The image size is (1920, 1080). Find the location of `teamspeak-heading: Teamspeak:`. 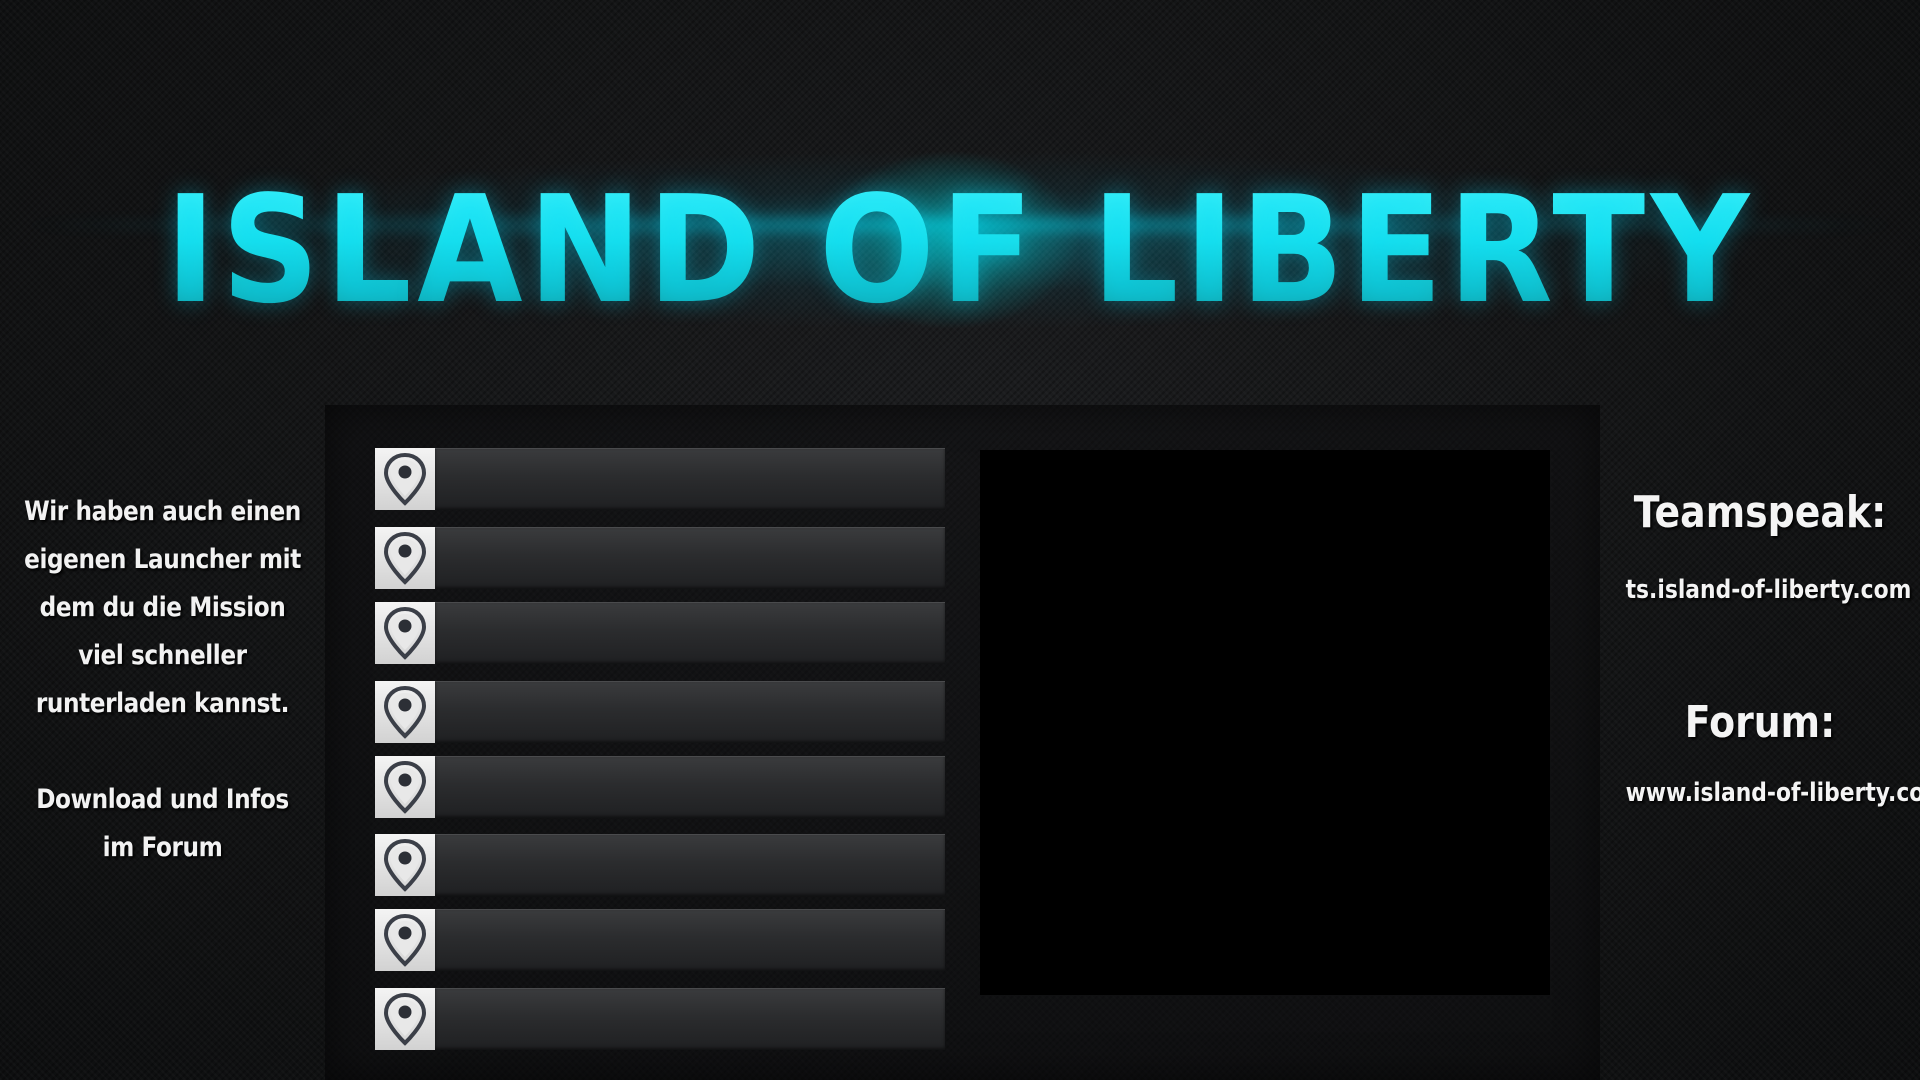

teamspeak-heading: Teamspeak: is located at coordinates (1760, 512).